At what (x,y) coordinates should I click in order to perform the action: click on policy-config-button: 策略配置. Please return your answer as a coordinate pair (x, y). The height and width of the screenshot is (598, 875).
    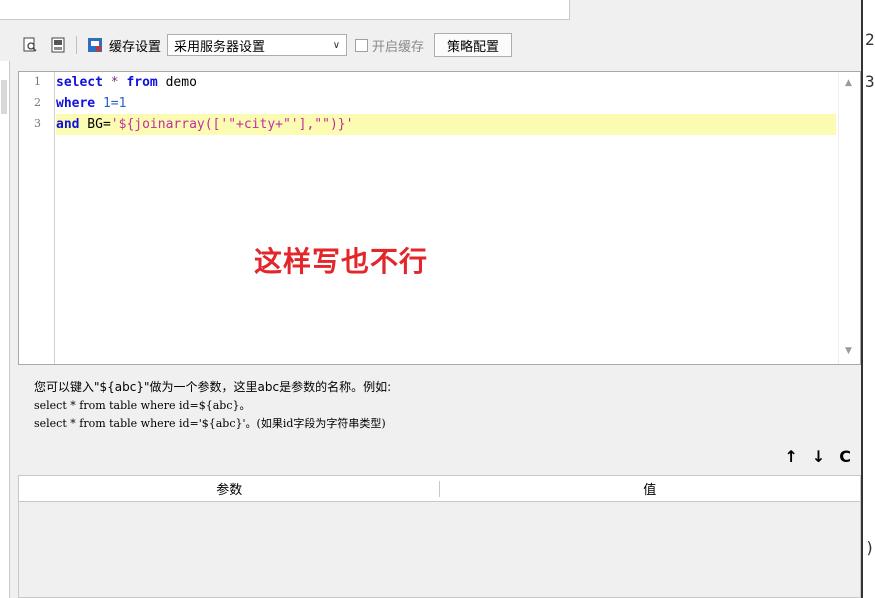
    Looking at the image, I should click on (473, 45).